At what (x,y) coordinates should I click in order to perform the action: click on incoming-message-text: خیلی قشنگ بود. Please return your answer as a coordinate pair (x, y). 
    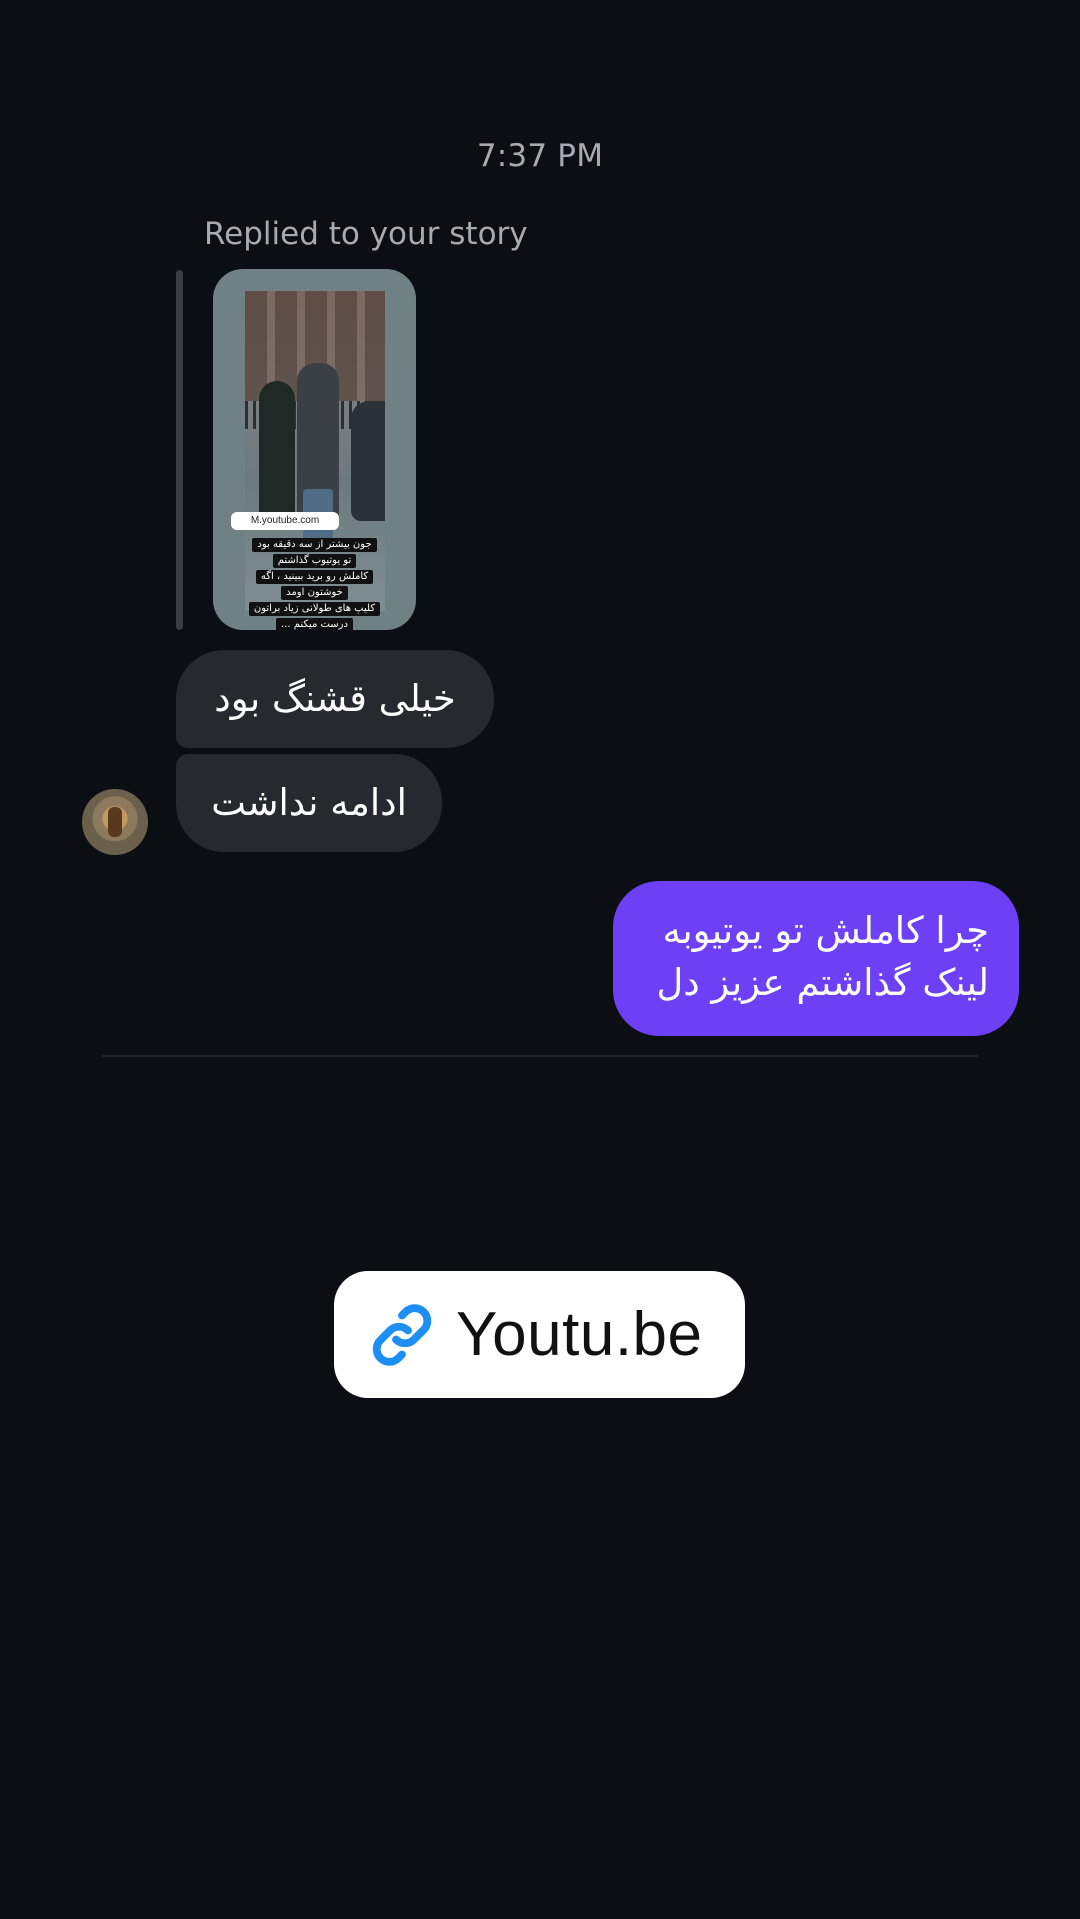
    Looking at the image, I should click on (335, 698).